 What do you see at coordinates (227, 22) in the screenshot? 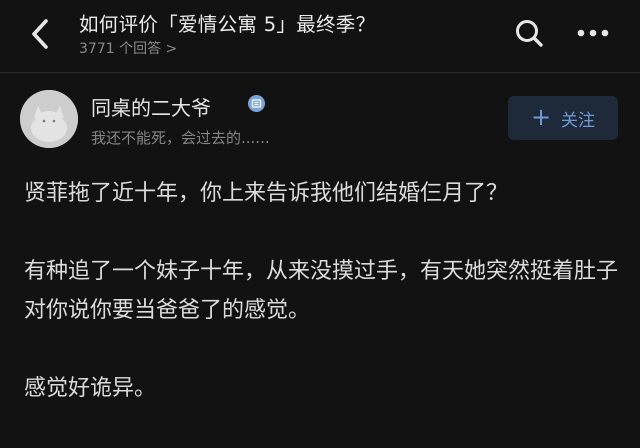
I see `question-title: 如何评价「爱情公寓 5」最终季？` at bounding box center [227, 22].